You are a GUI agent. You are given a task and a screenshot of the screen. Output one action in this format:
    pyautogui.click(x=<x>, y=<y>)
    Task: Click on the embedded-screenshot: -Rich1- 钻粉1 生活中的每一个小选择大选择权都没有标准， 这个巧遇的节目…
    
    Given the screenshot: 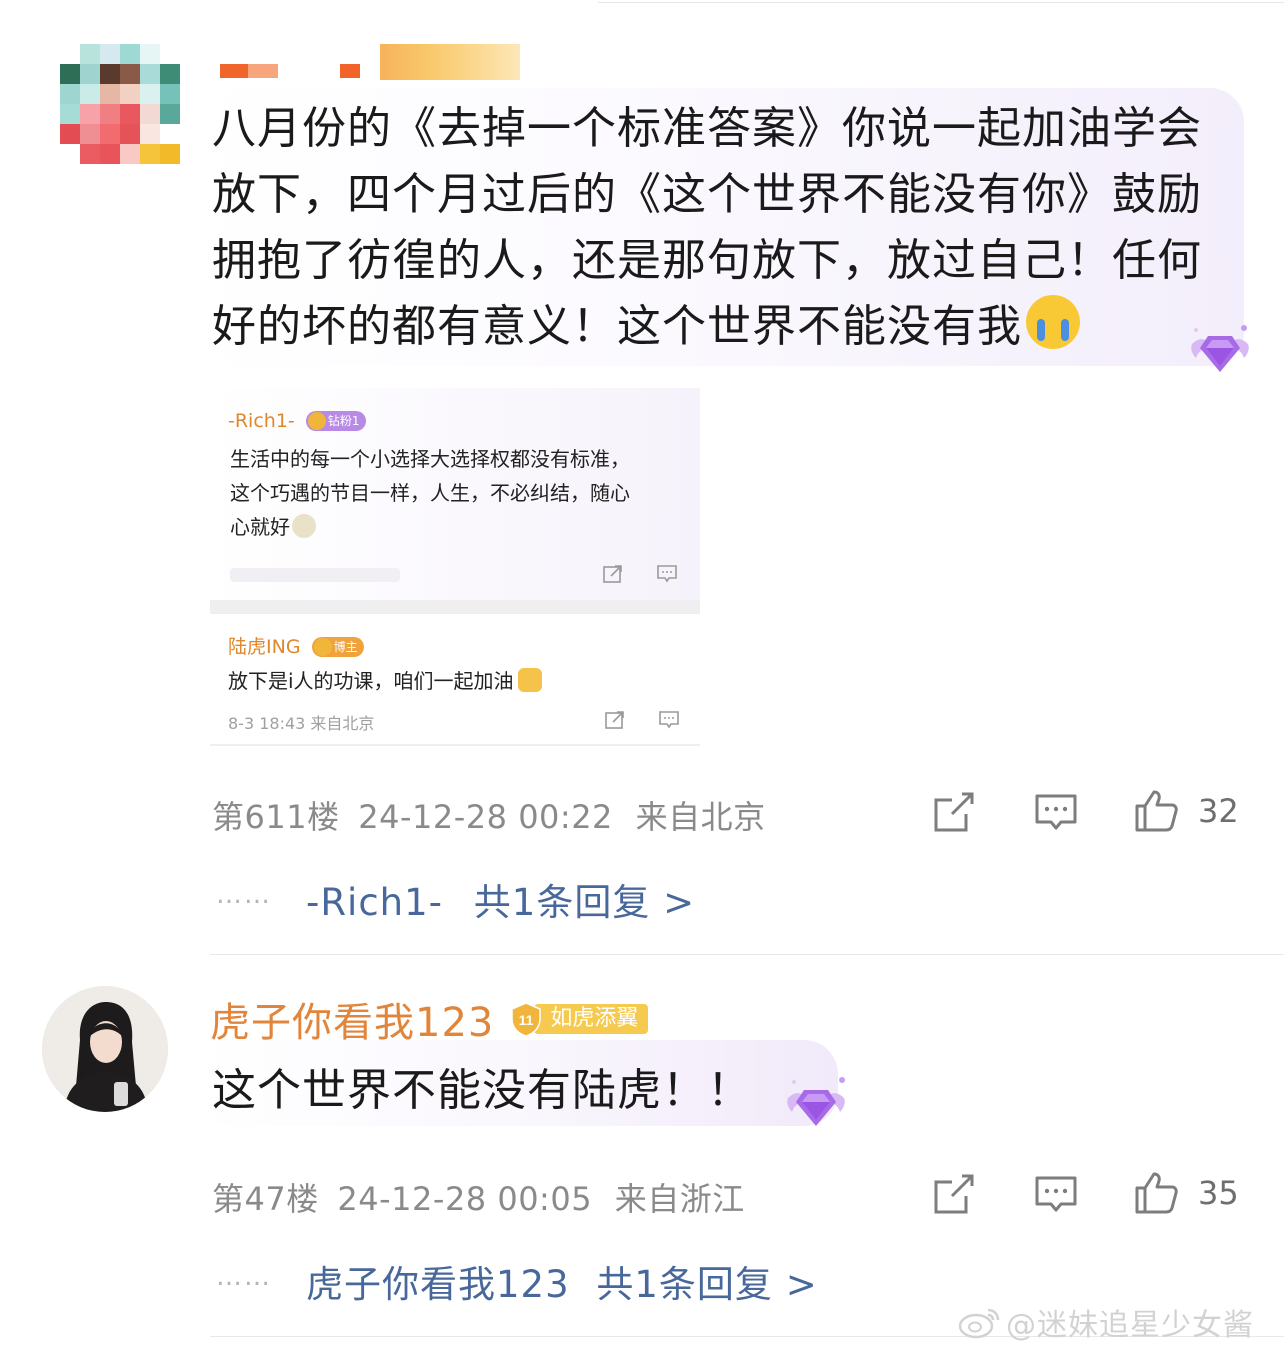 What is the action you would take?
    pyautogui.click(x=455, y=568)
    